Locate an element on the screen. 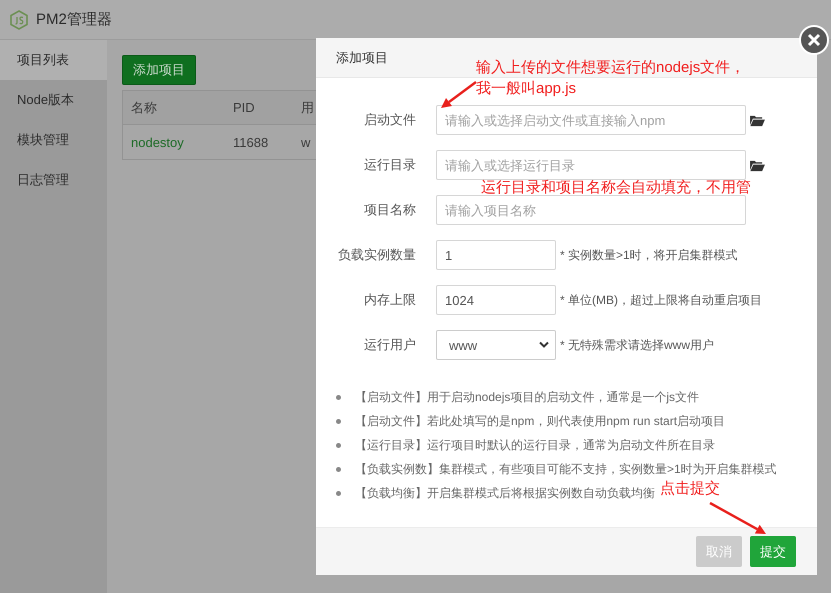  field-label: 运行目录 is located at coordinates (389, 165).